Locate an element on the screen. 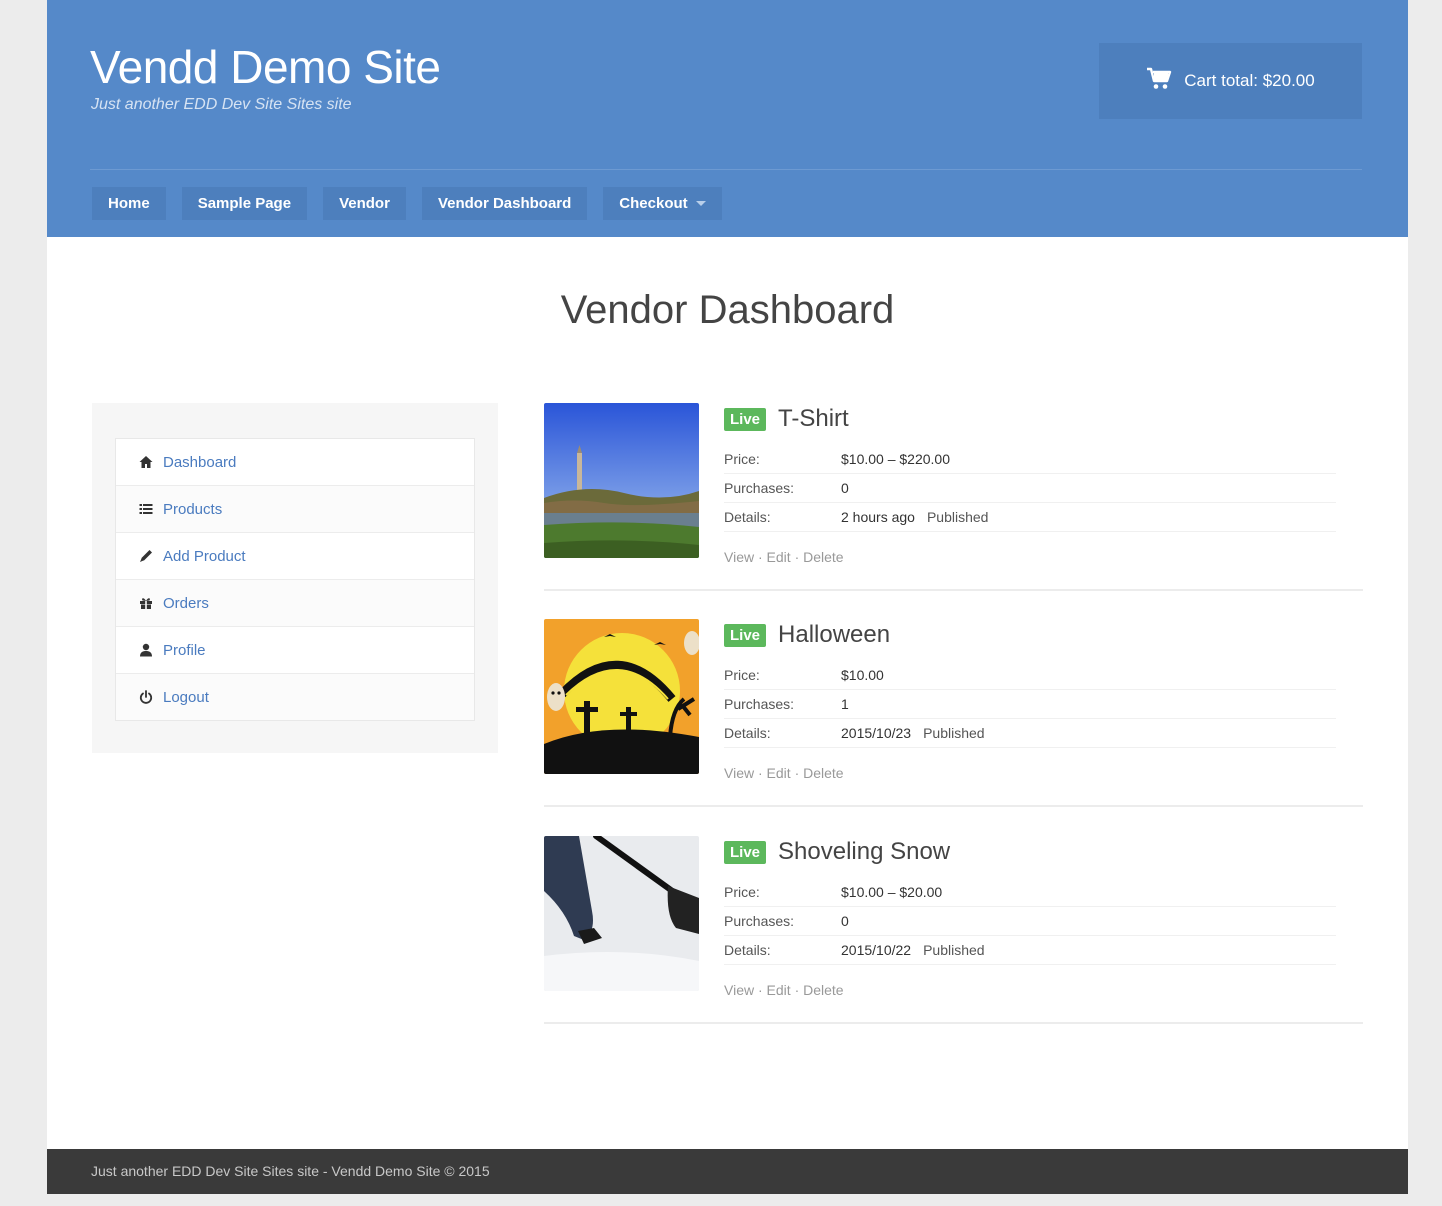  sidebar-item-label: Products is located at coordinates (193, 509).